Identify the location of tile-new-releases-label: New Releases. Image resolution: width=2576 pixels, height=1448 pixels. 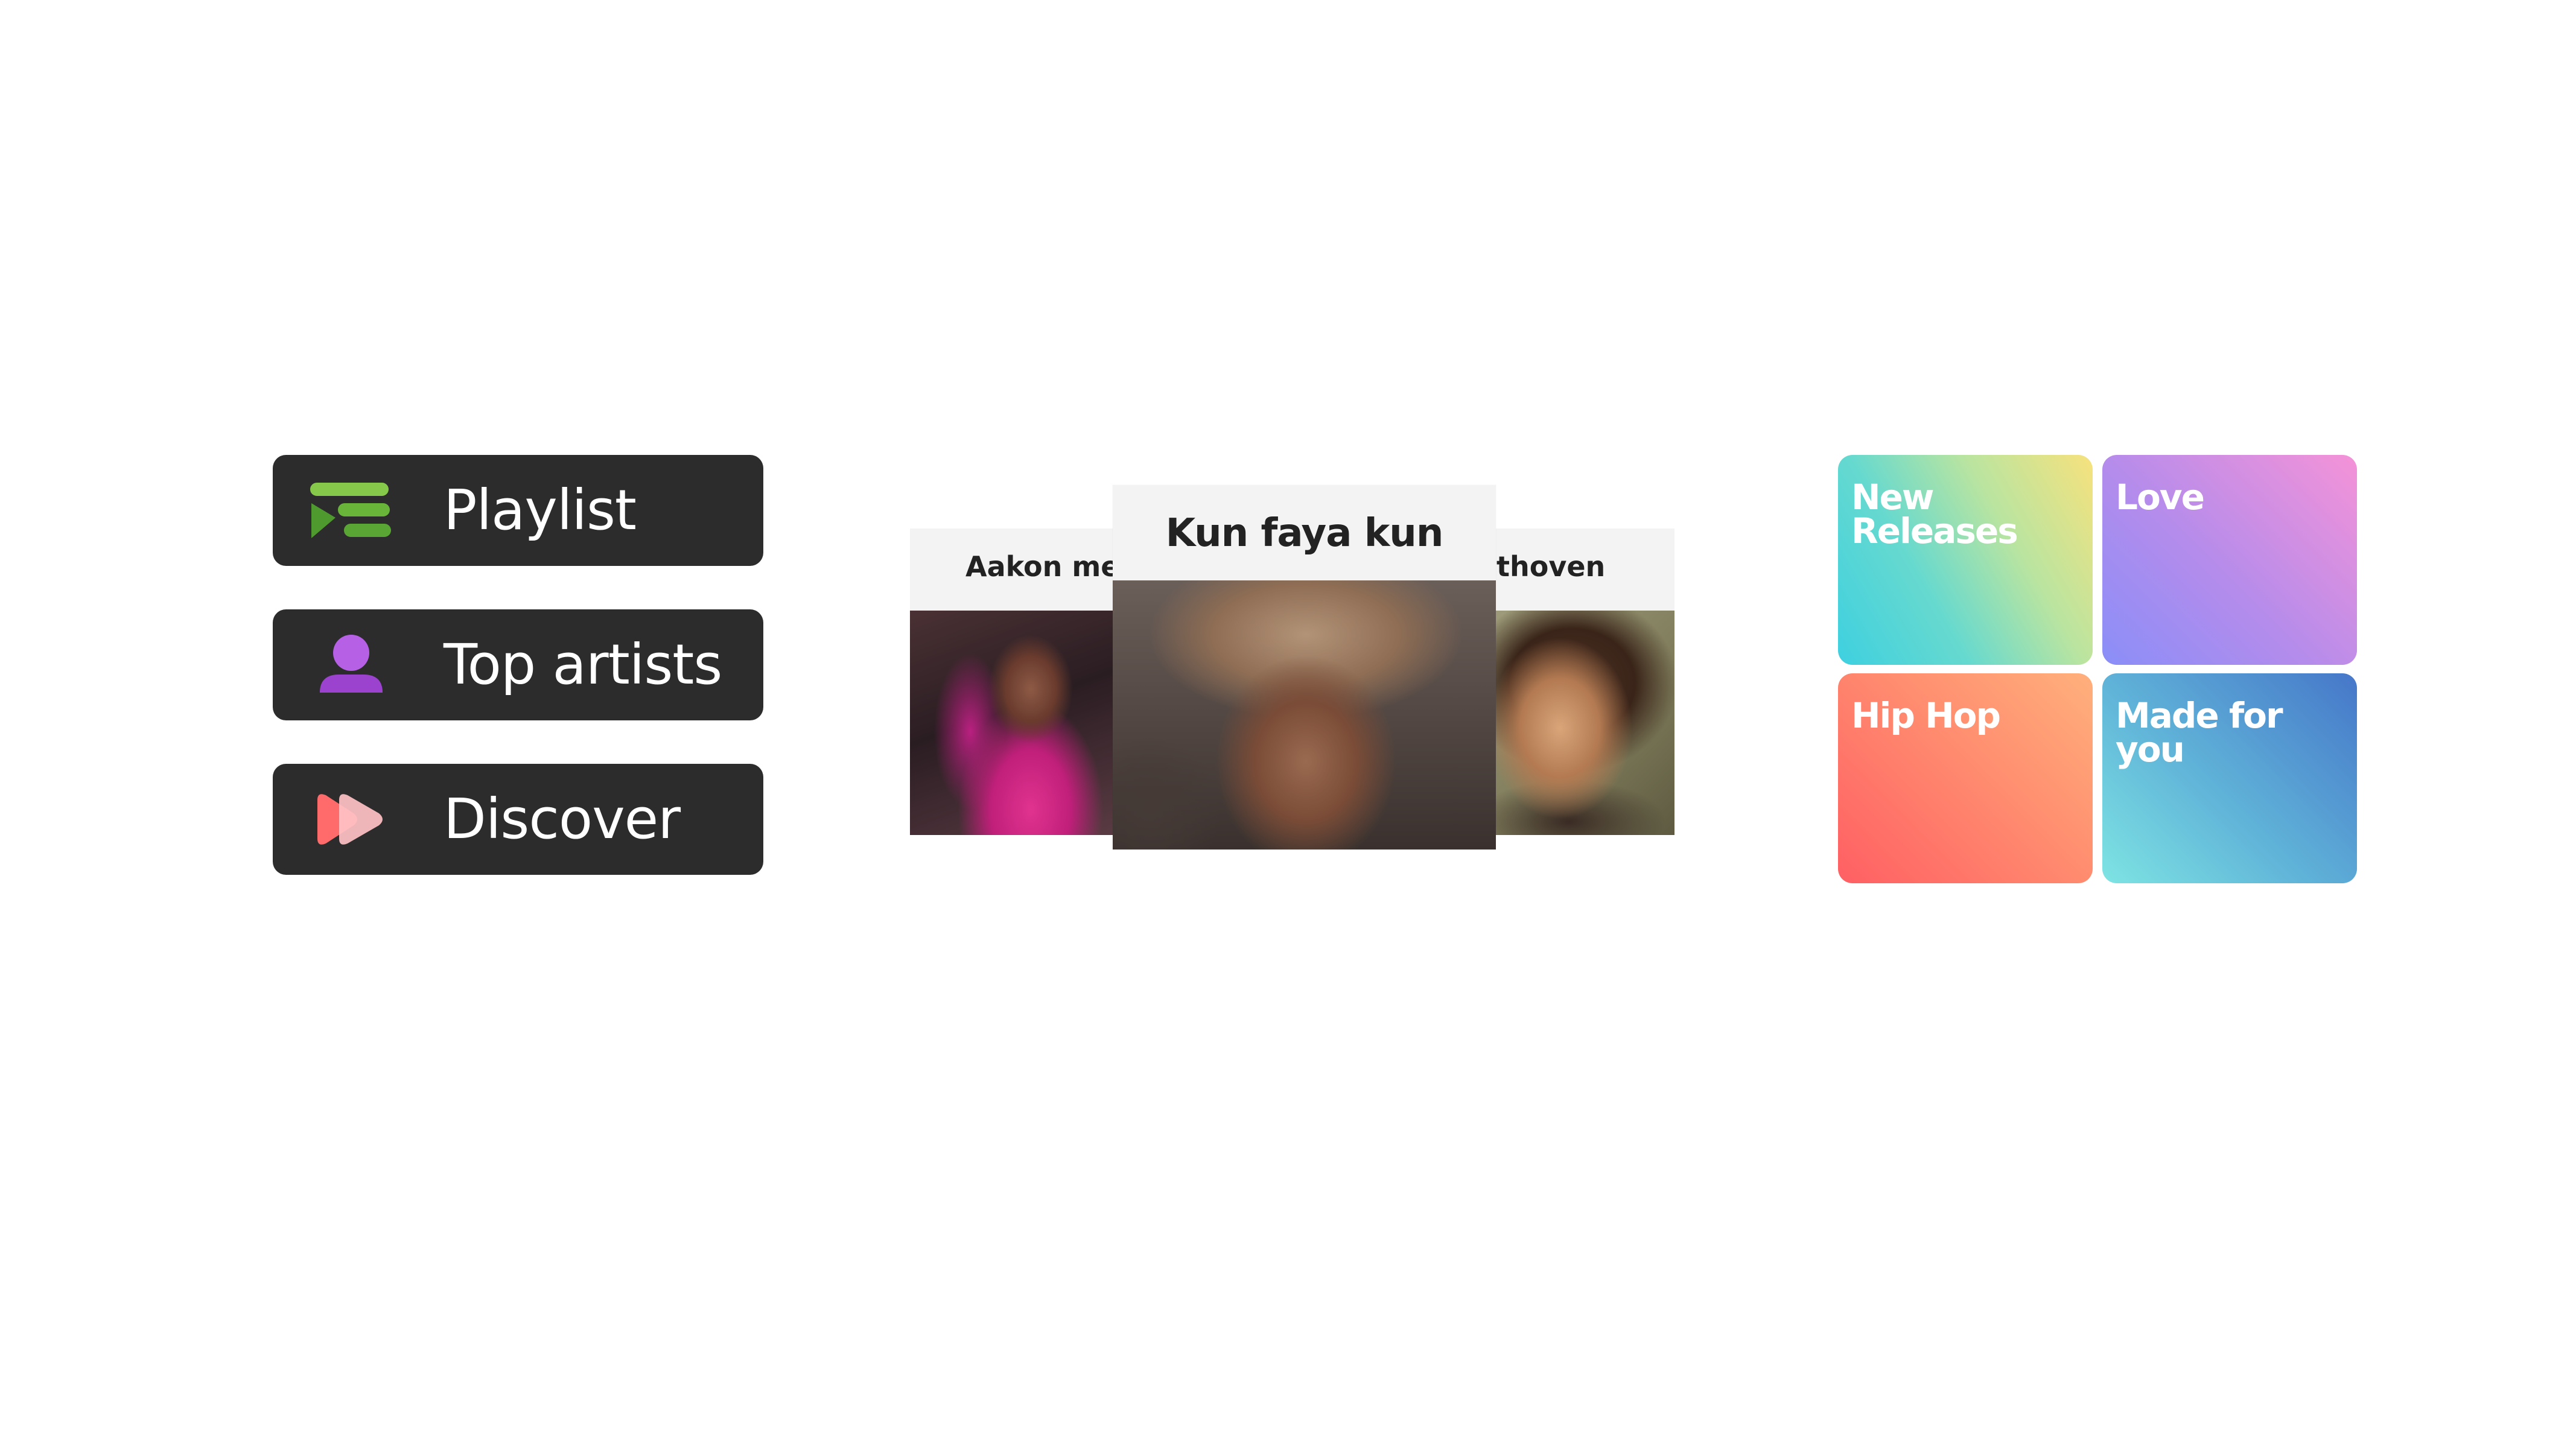
(1935, 514).